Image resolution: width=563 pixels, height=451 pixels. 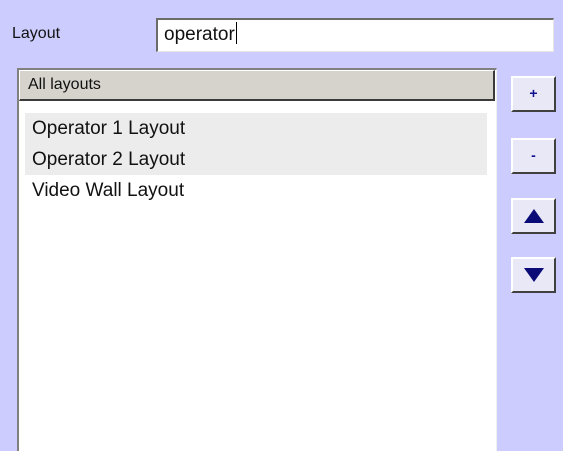 What do you see at coordinates (36, 33) in the screenshot?
I see `layout-label: Layout` at bounding box center [36, 33].